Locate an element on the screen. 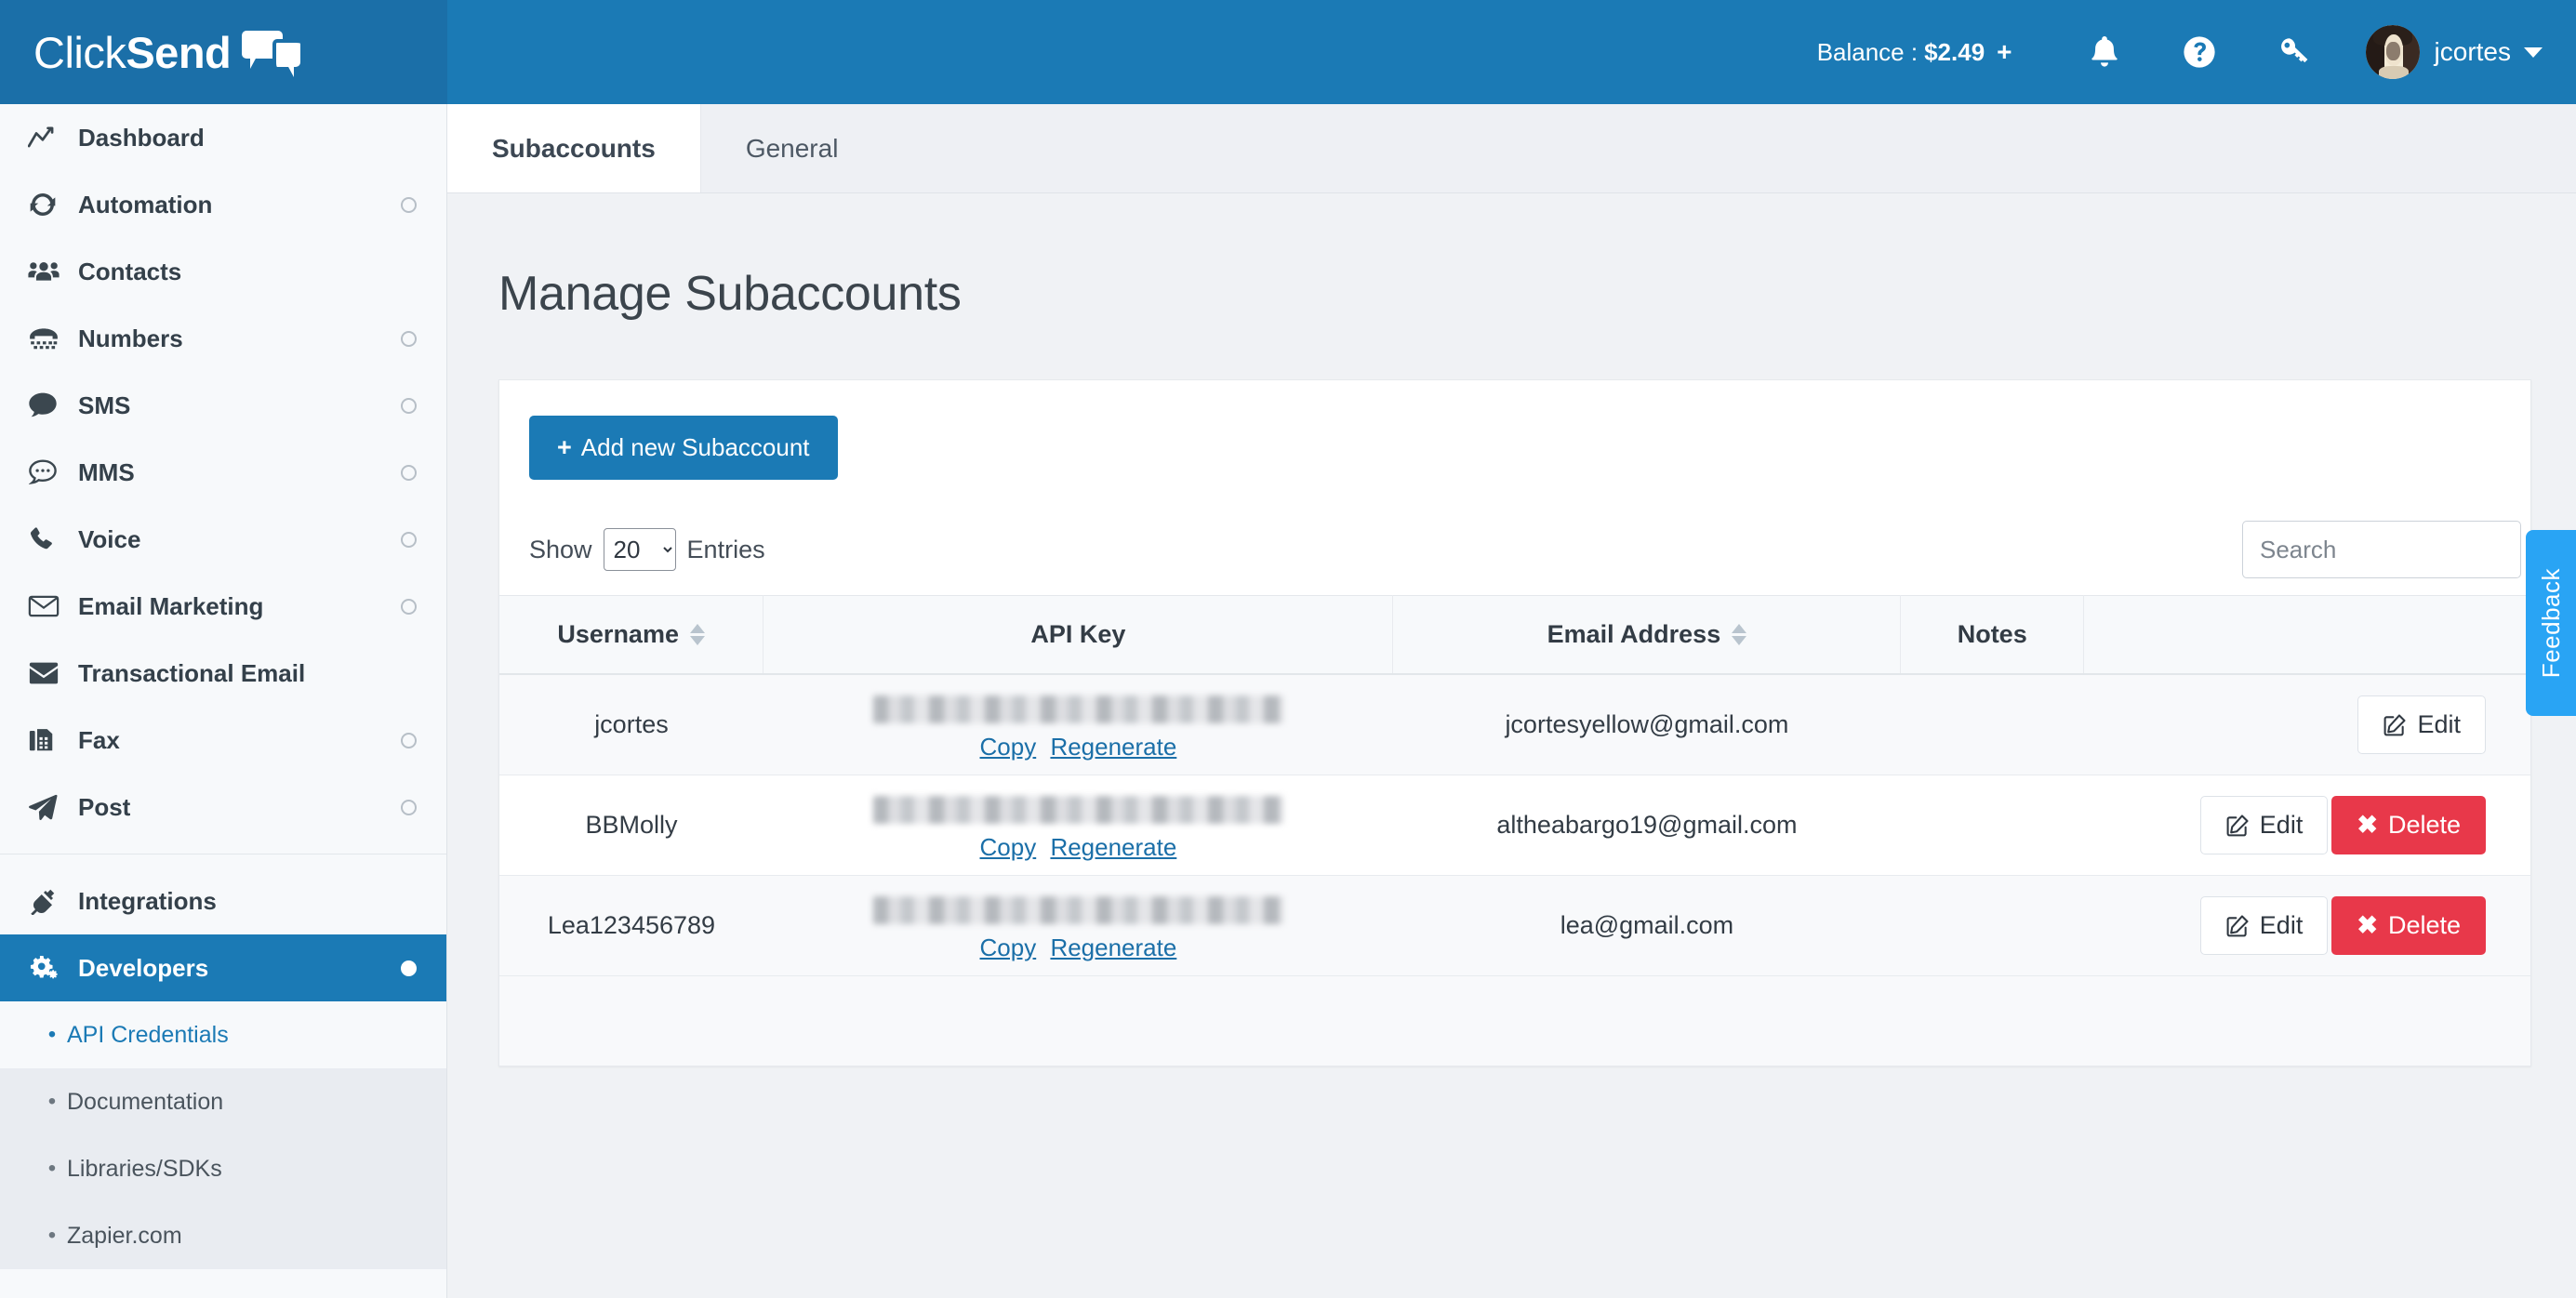 The width and height of the screenshot is (2576, 1298). bell-icon is located at coordinates (2104, 52).